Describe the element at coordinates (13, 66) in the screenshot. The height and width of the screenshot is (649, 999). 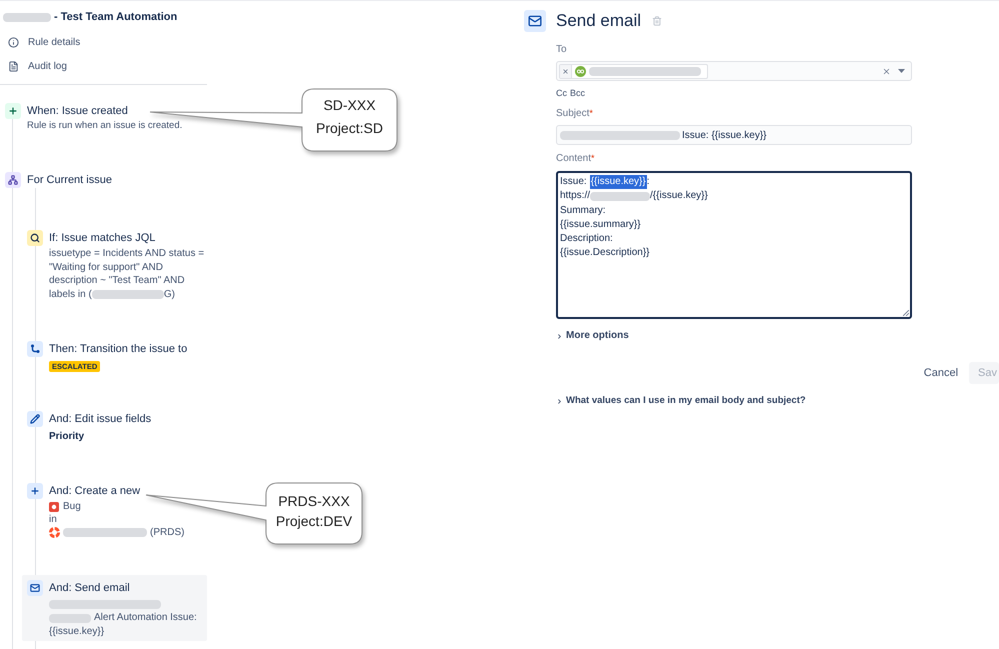
I see `document-icon` at that location.